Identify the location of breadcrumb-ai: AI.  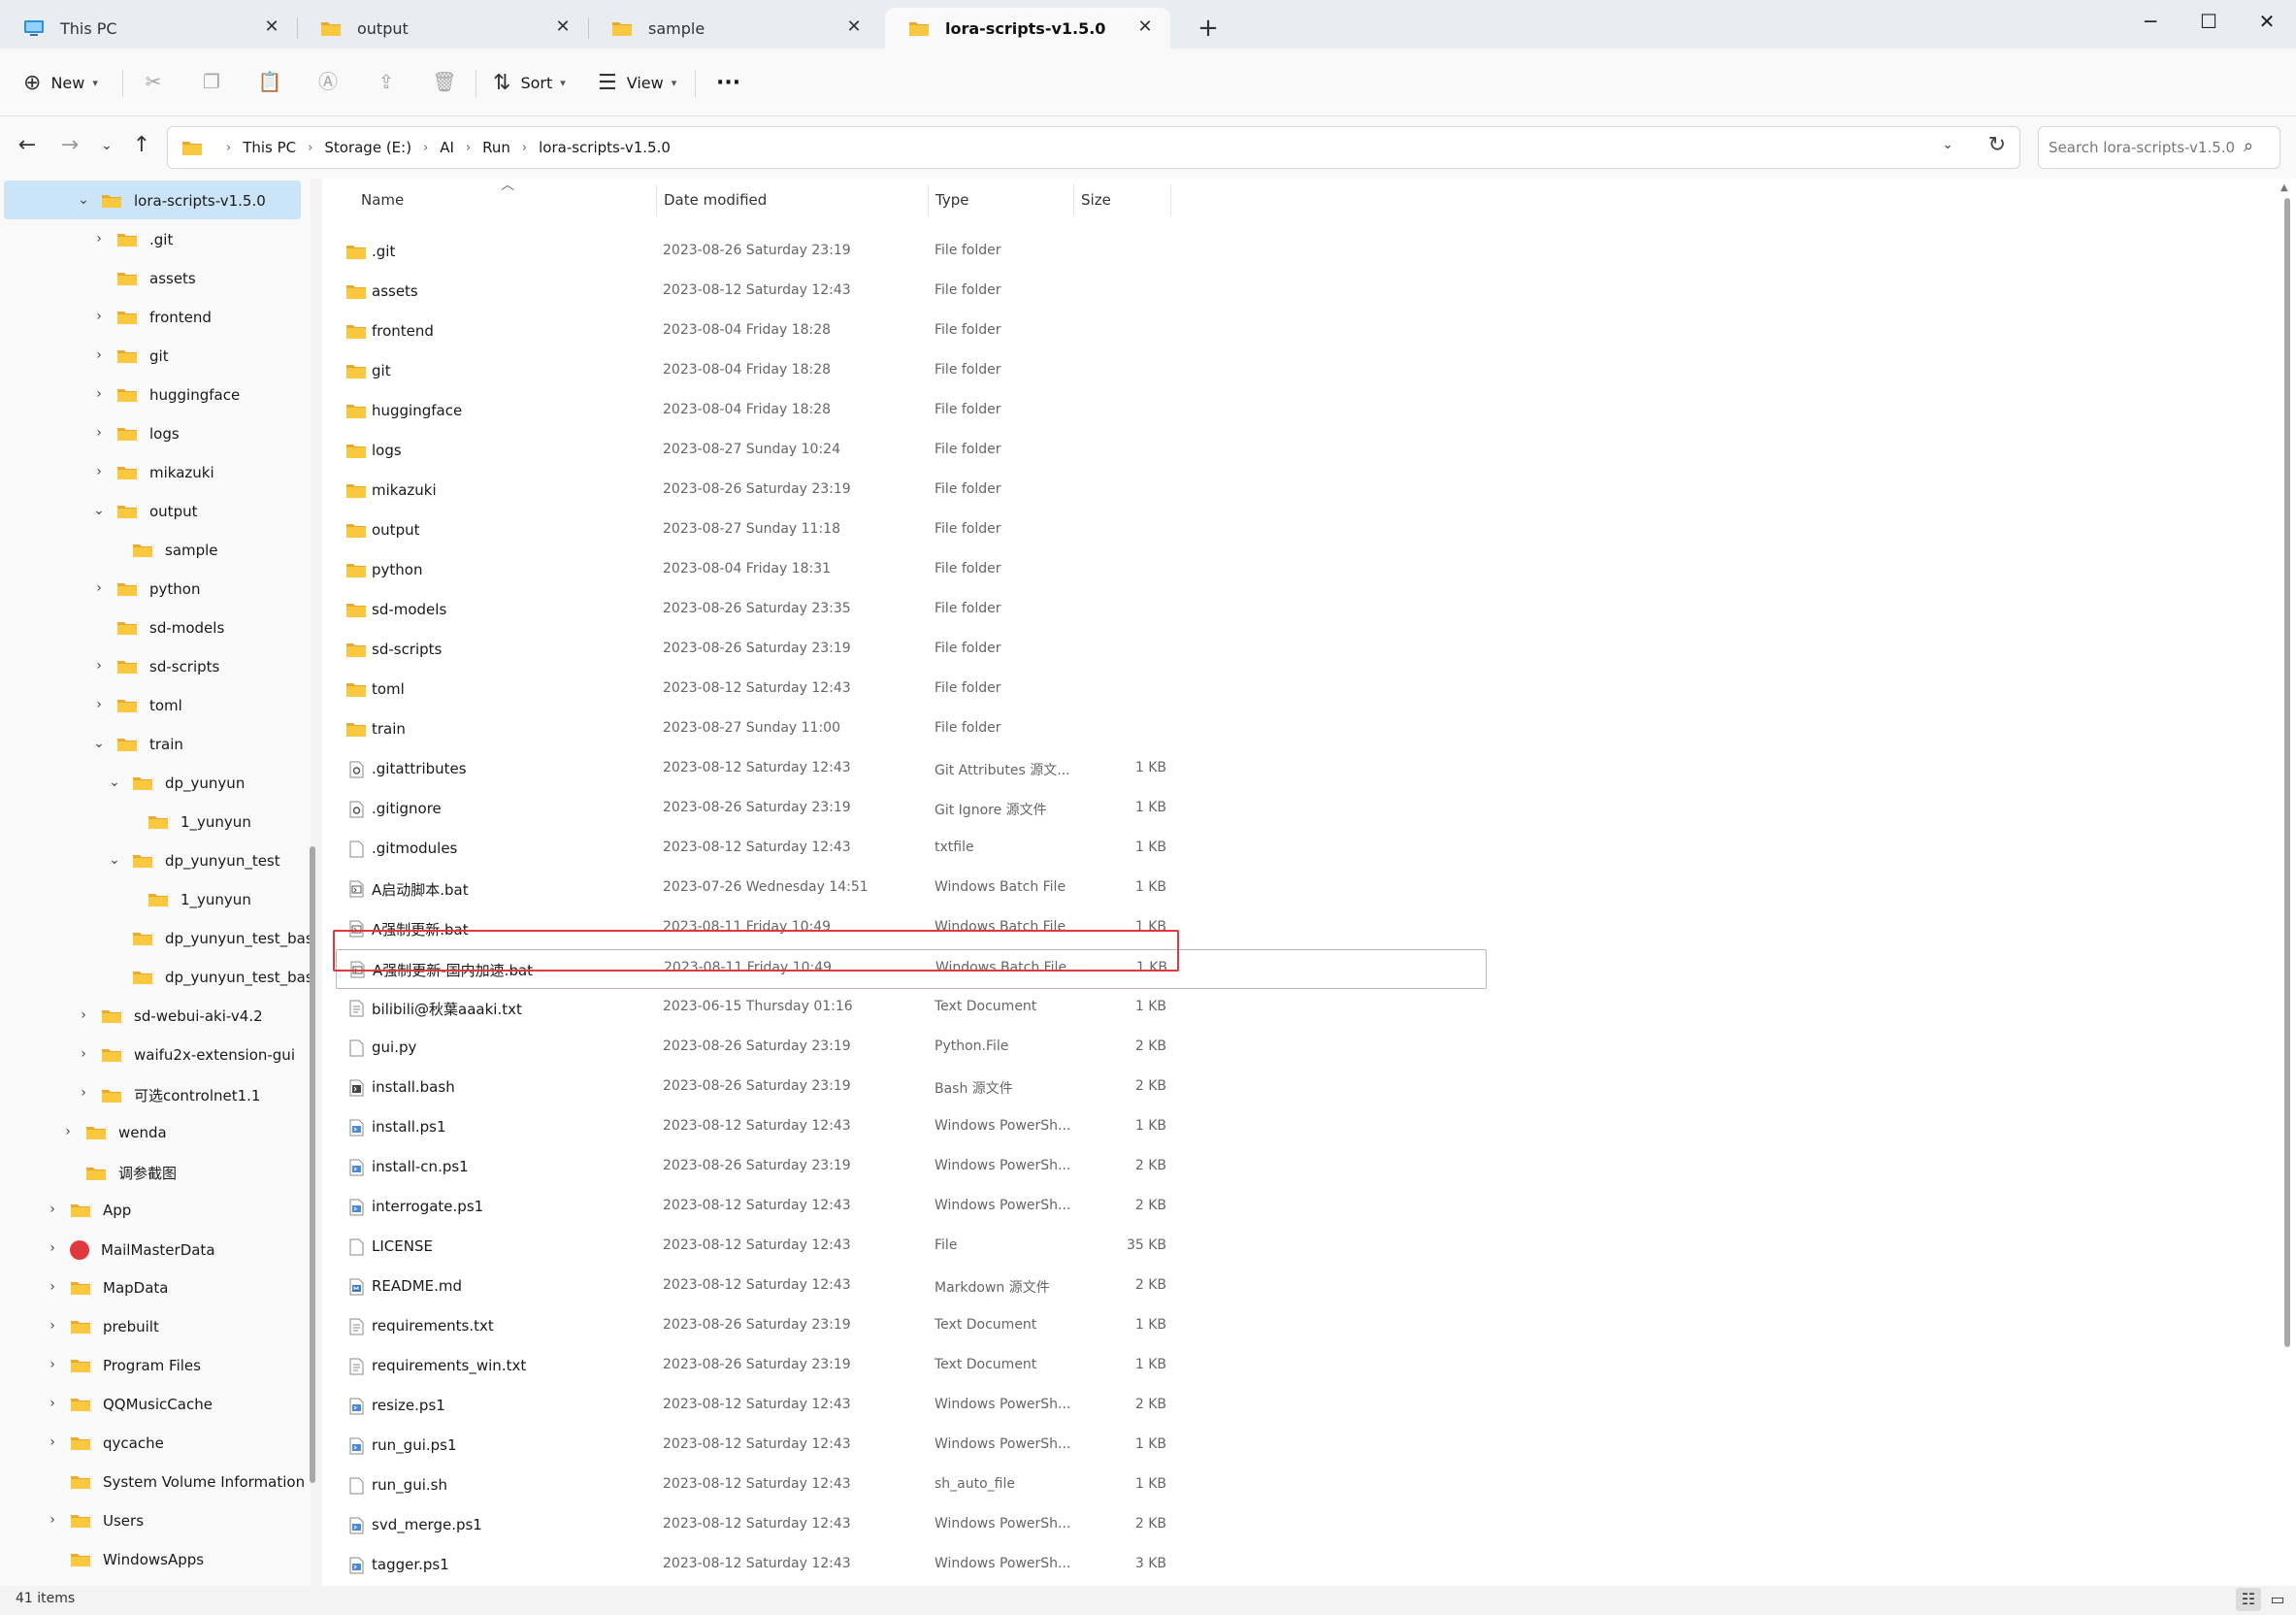
(447, 147).